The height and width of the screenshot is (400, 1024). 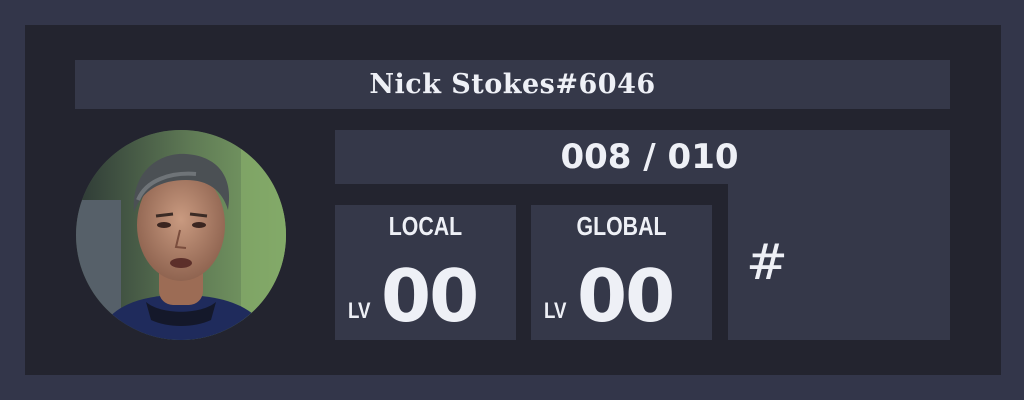 I want to click on xp-text: 008 / 010, so click(x=649, y=157).